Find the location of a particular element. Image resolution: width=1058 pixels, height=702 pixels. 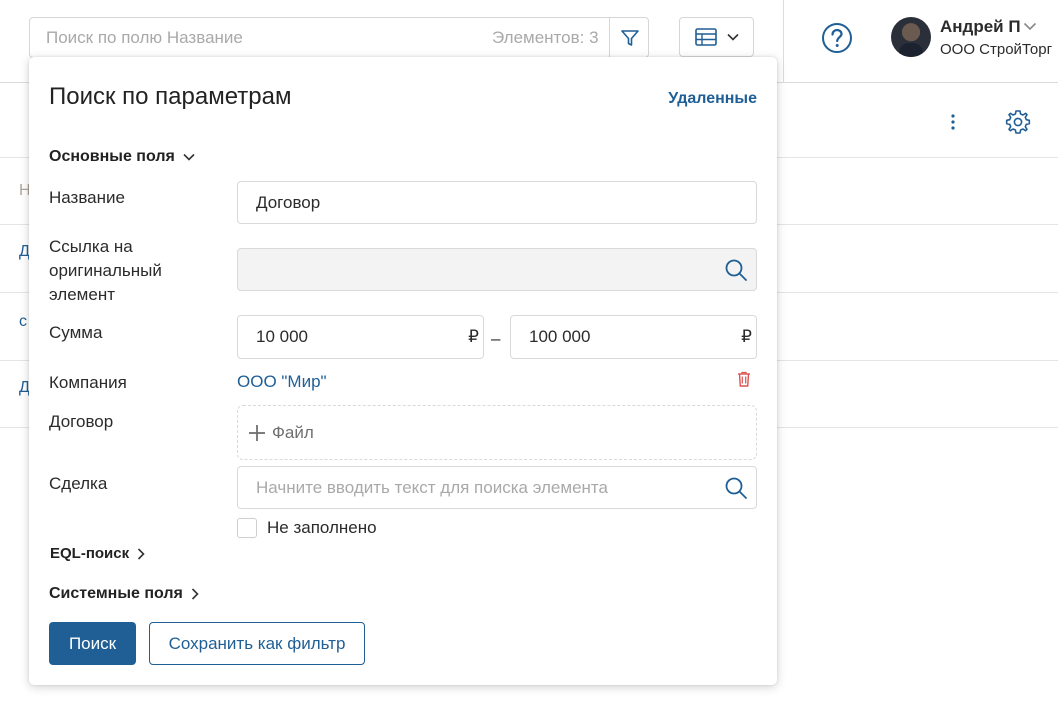

view-switch-button is located at coordinates (716, 37).